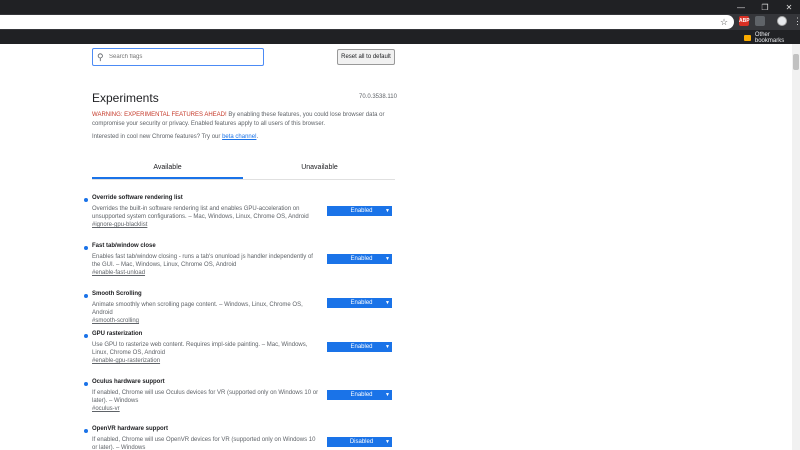 This screenshot has height=450, width=800. Describe the element at coordinates (124, 246) in the screenshot. I see `experiment-name: Fast tab/window close` at that location.